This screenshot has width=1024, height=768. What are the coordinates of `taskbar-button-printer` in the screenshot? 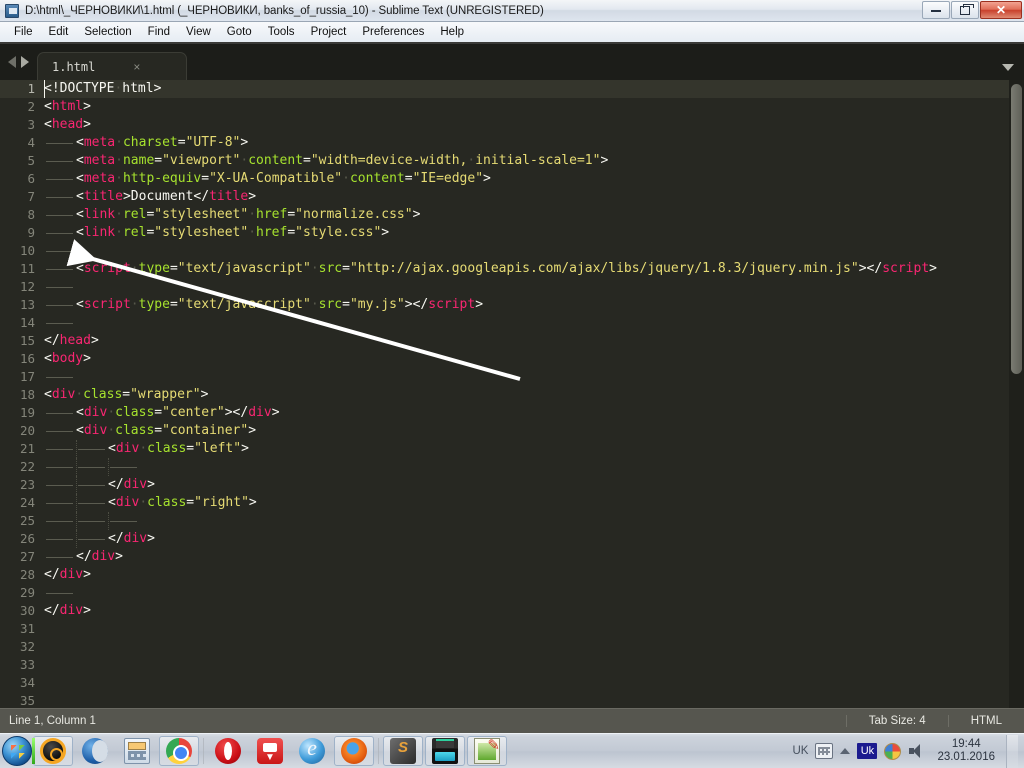 It's located at (445, 751).